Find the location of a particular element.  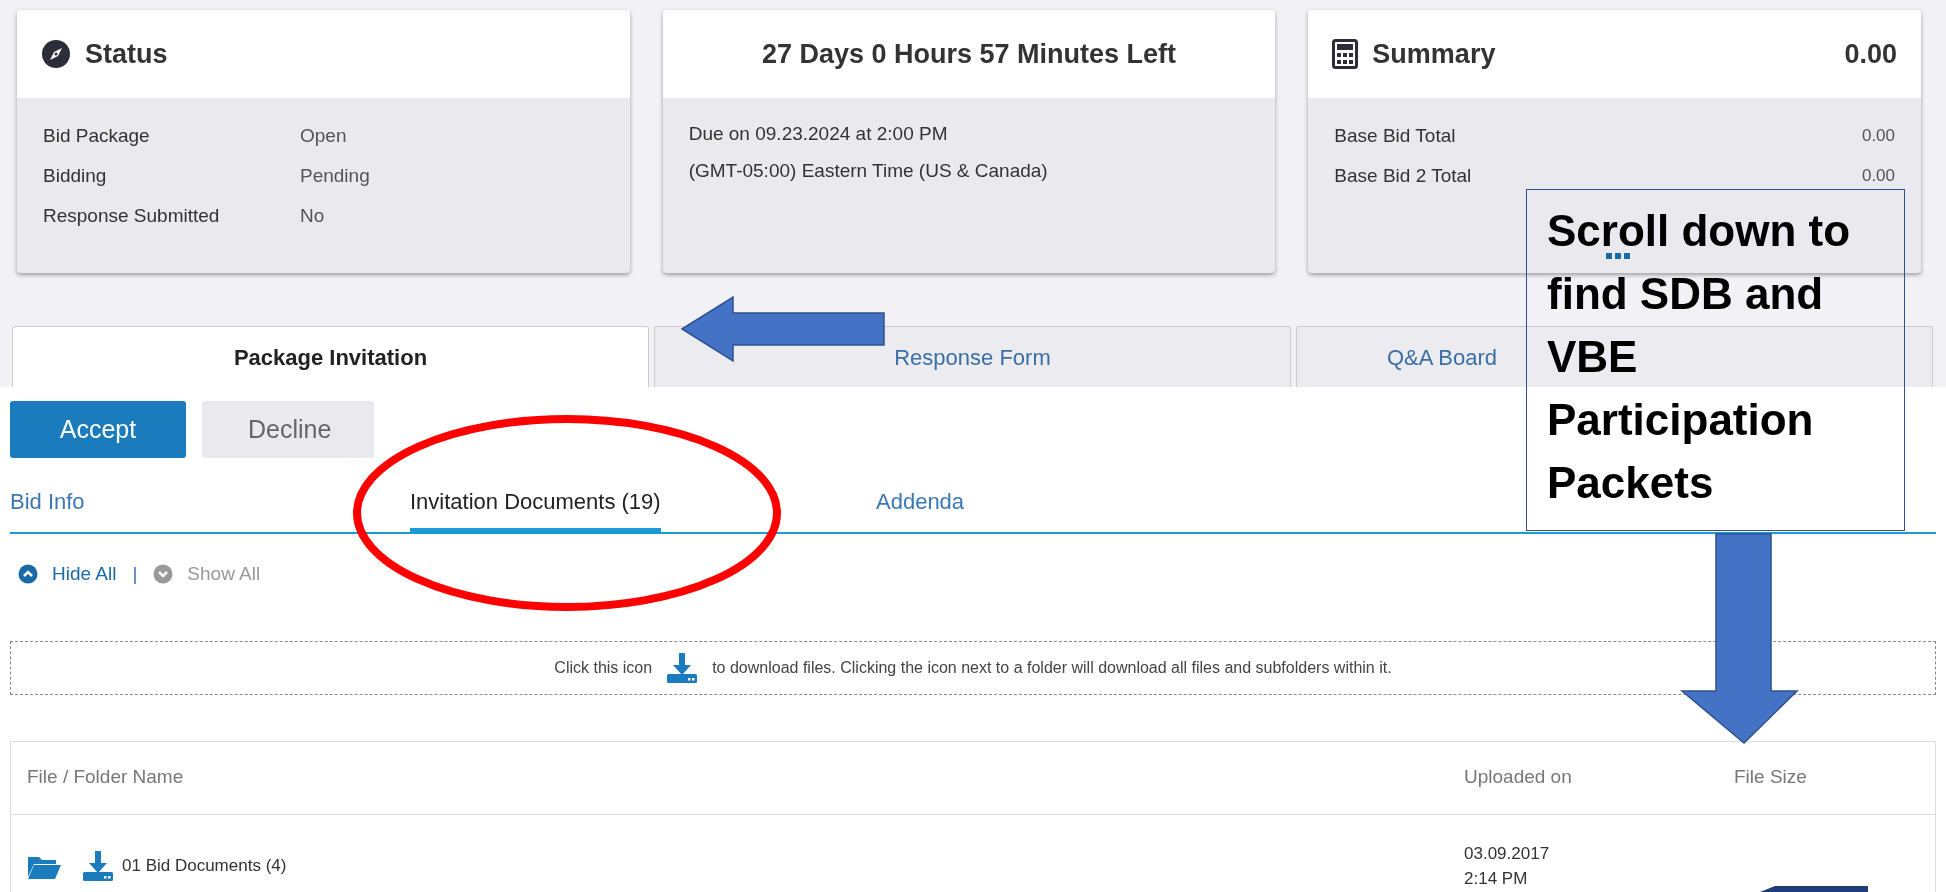

calculator-icon is located at coordinates (1345, 54).